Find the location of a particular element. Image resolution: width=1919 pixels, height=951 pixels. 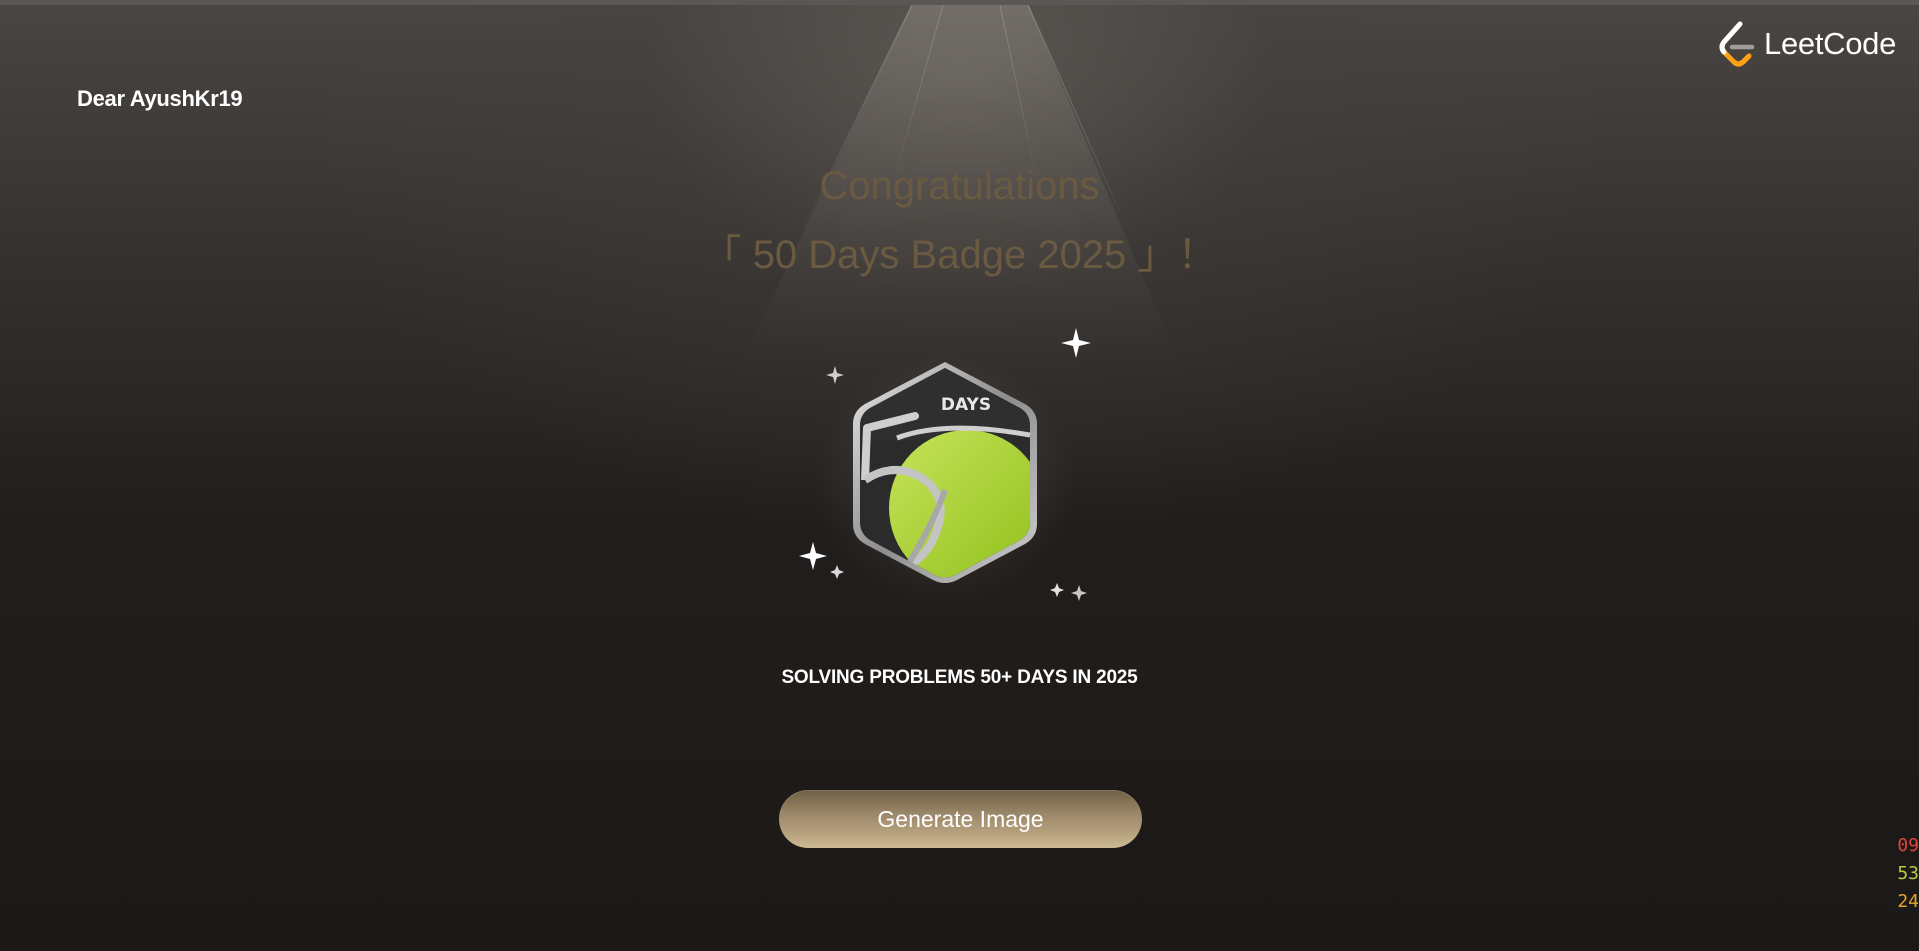

countdown-timer: 09 53 24 is located at coordinates (1904, 874).